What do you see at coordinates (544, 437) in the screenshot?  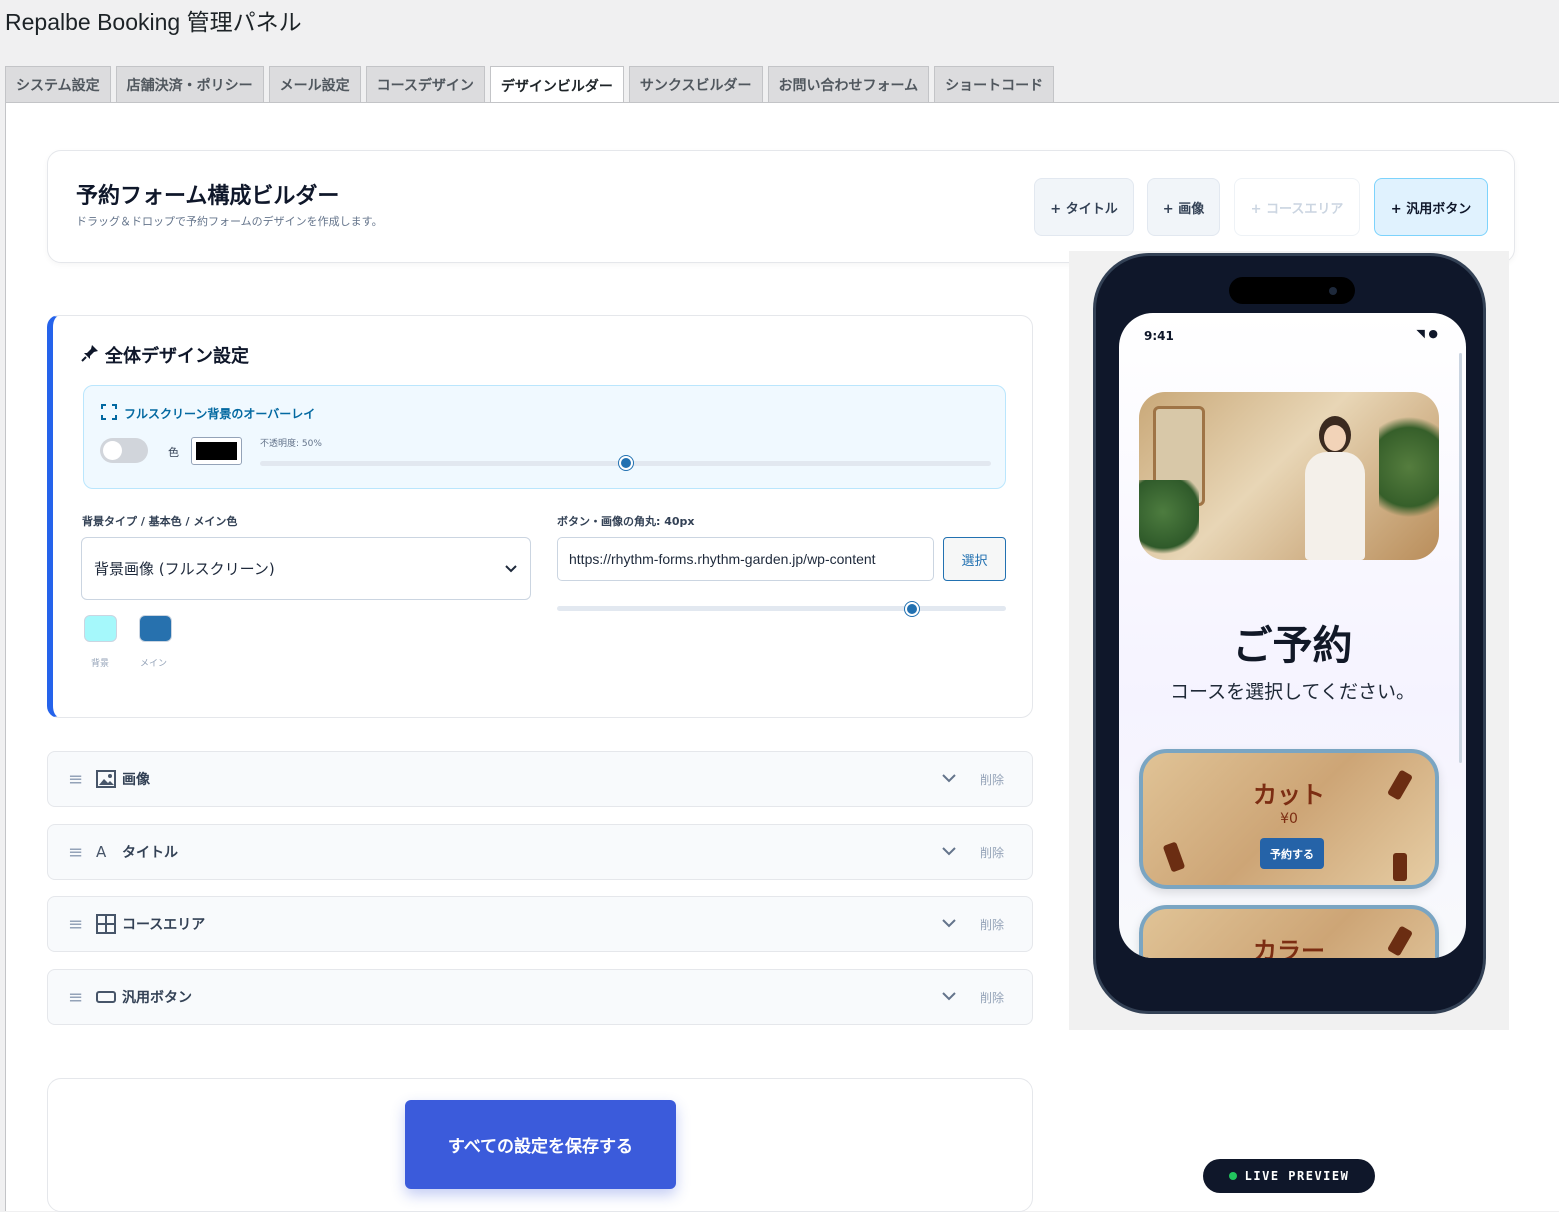 I see `overlay-panel: フルスクリーン背景のオーバーレイ 色 不透明度: 50%` at bounding box center [544, 437].